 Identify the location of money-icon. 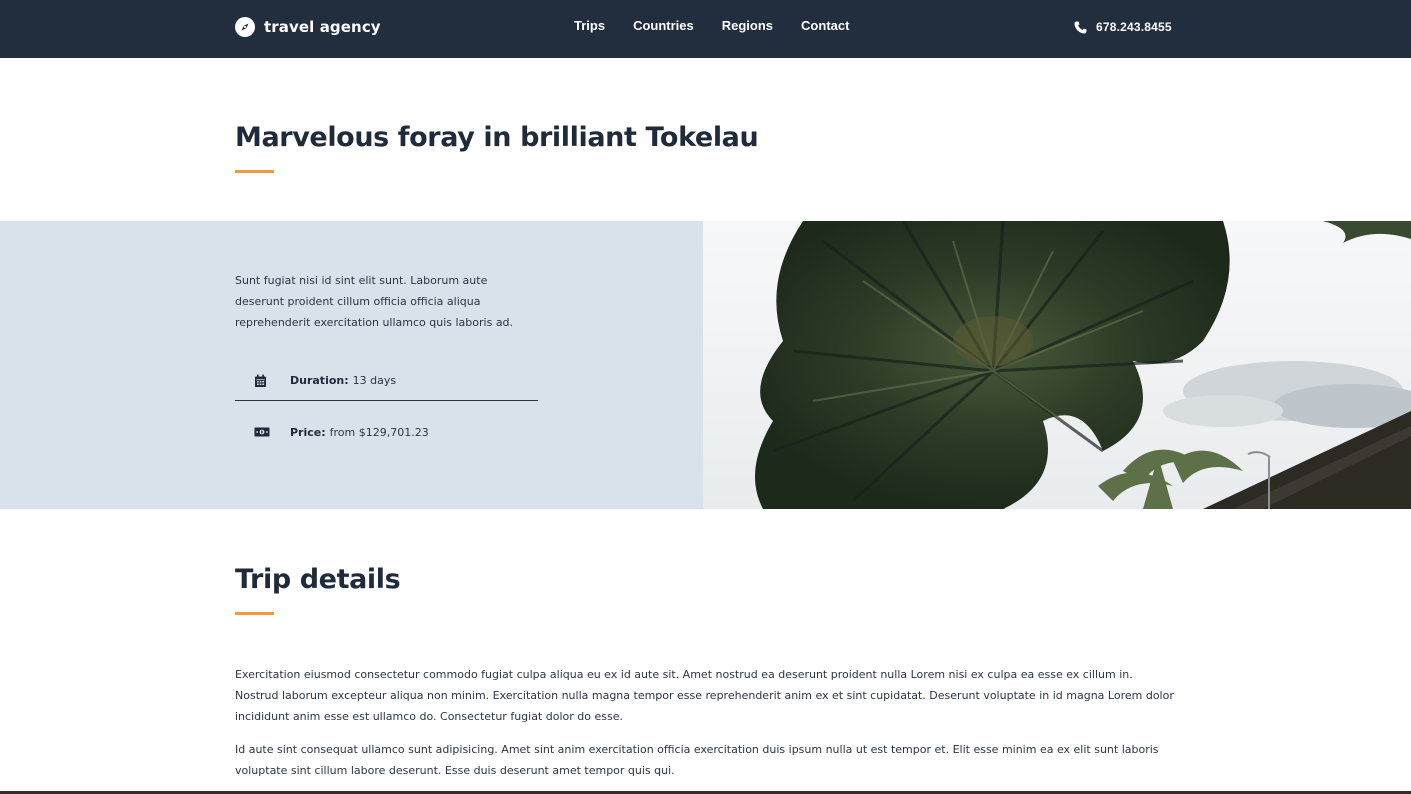
(262, 432).